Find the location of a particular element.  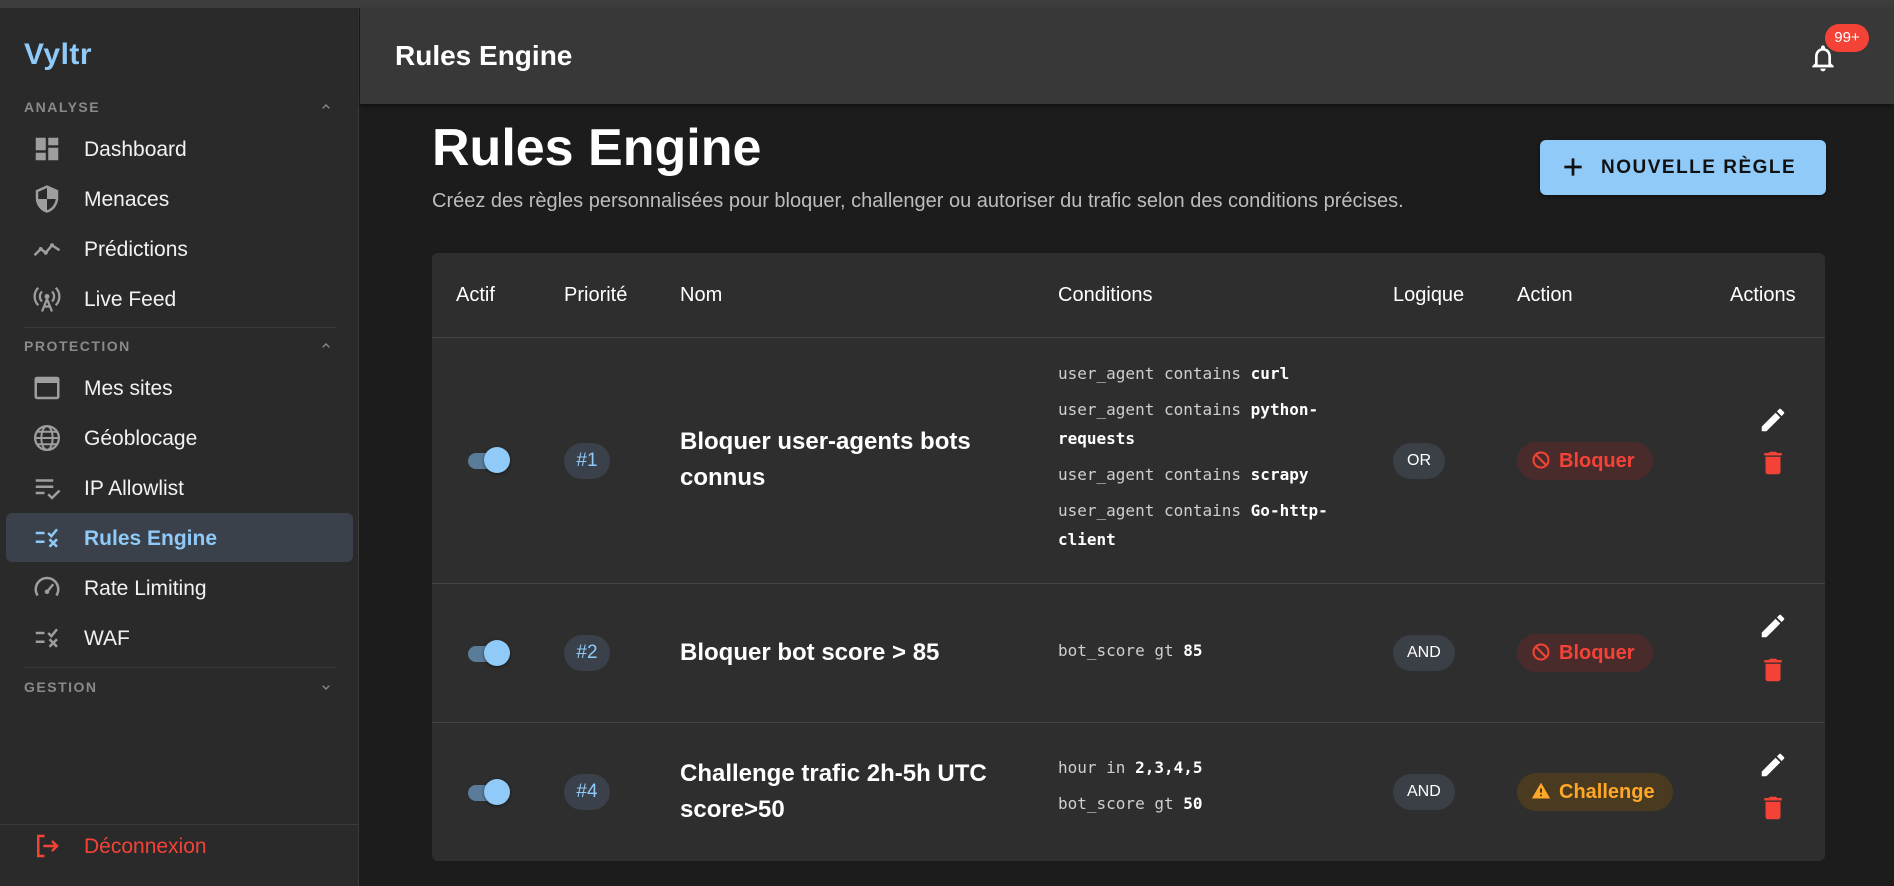

sidebar-item-label: Menaces is located at coordinates (127, 199).